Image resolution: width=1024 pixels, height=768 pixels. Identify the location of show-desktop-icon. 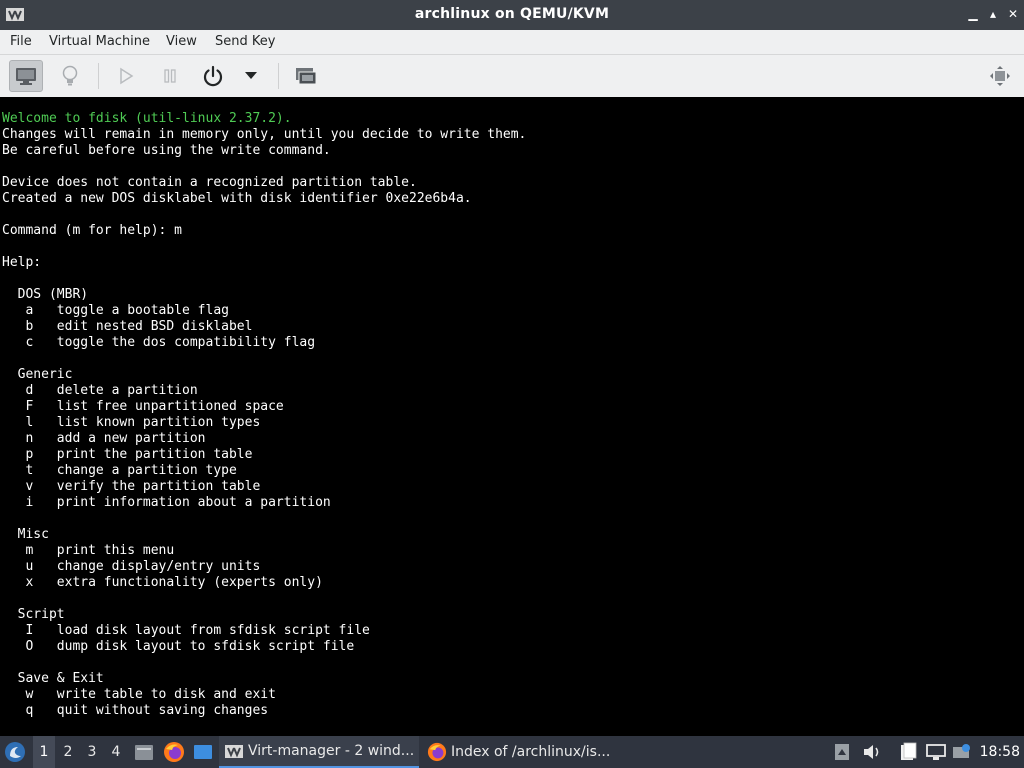
(203, 752).